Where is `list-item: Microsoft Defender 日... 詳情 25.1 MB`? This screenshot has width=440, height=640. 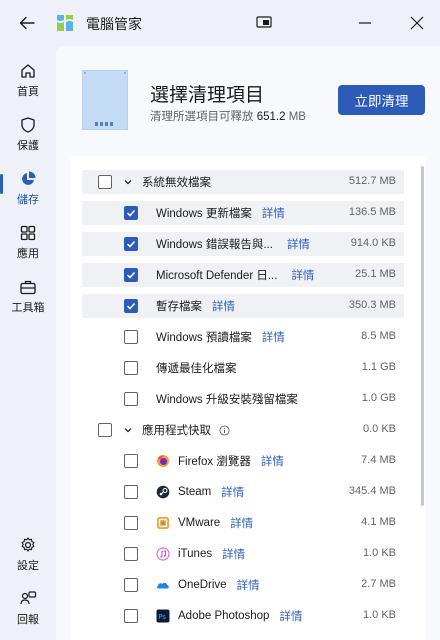 list-item: Microsoft Defender 日... 詳情 25.1 MB is located at coordinates (243, 275).